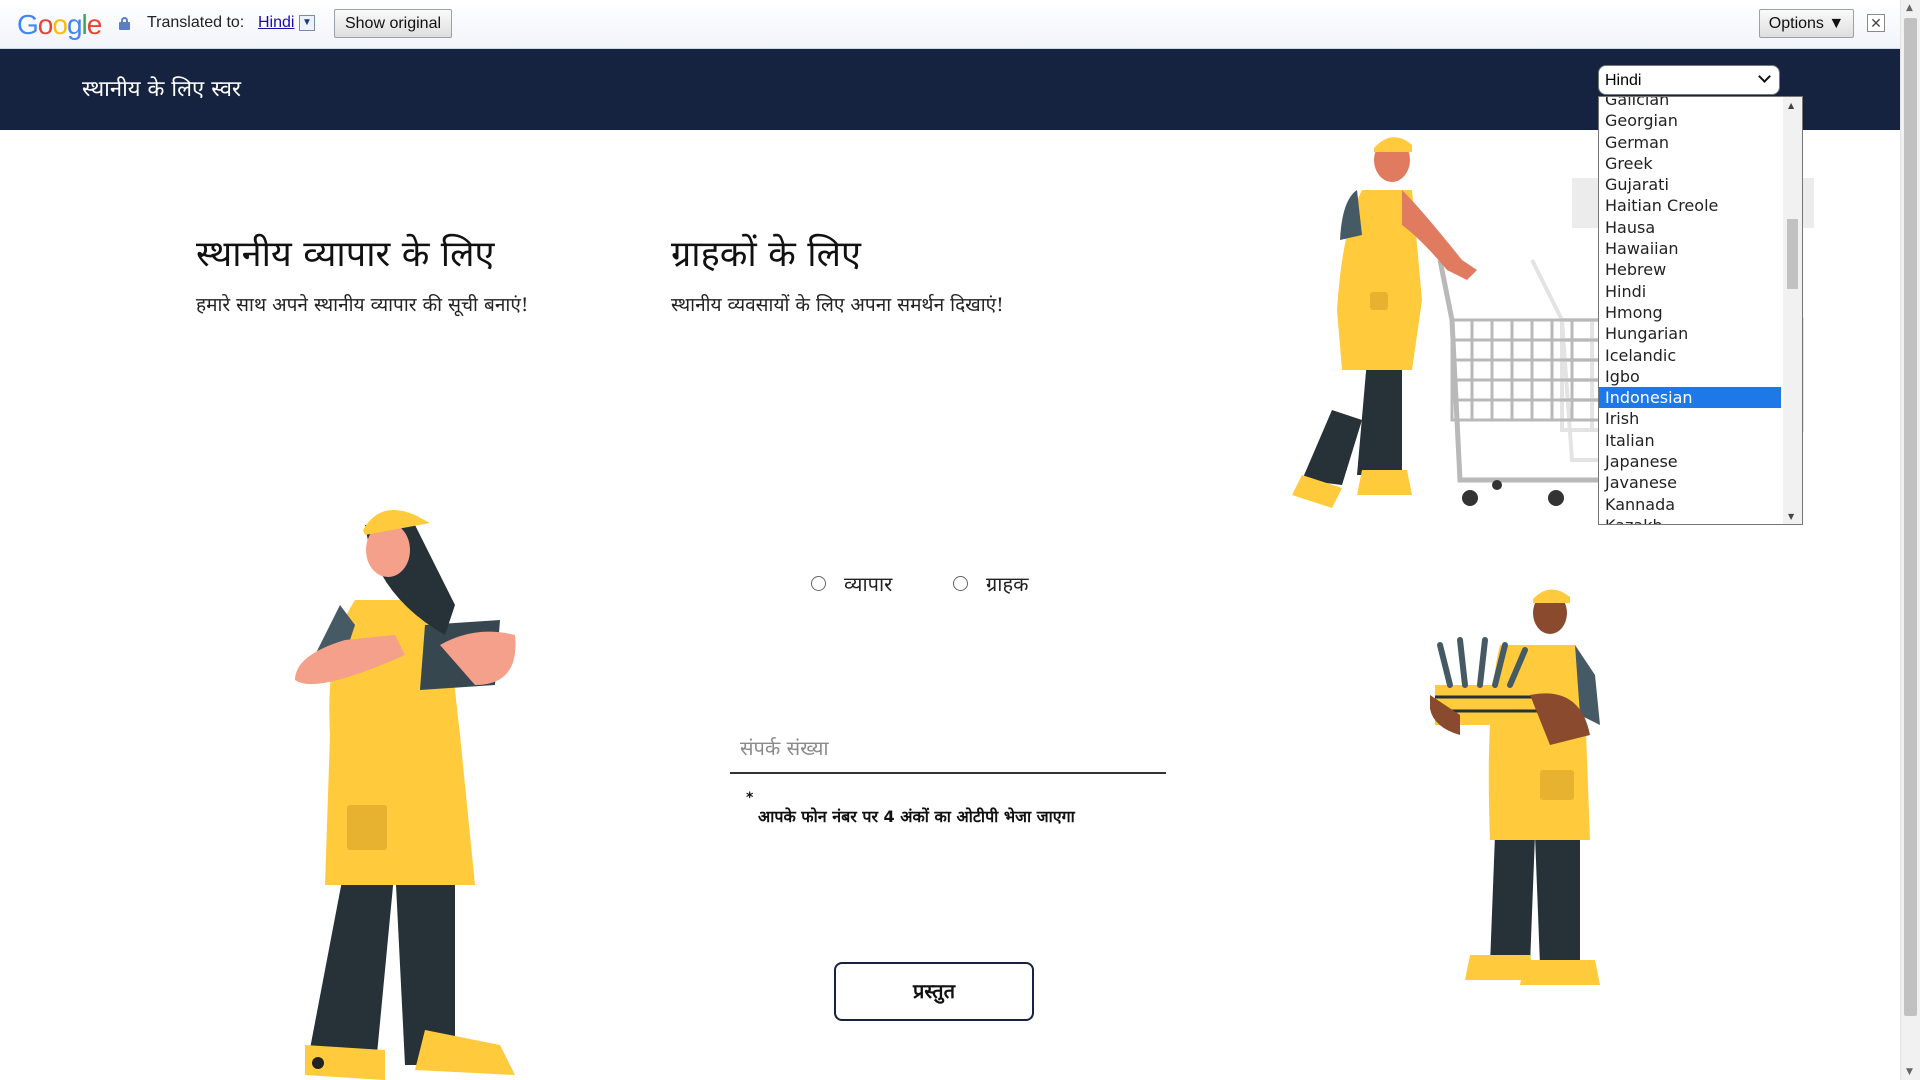 Image resolution: width=1920 pixels, height=1080 pixels. Describe the element at coordinates (124, 23) in the screenshot. I see `lock-icon` at that location.